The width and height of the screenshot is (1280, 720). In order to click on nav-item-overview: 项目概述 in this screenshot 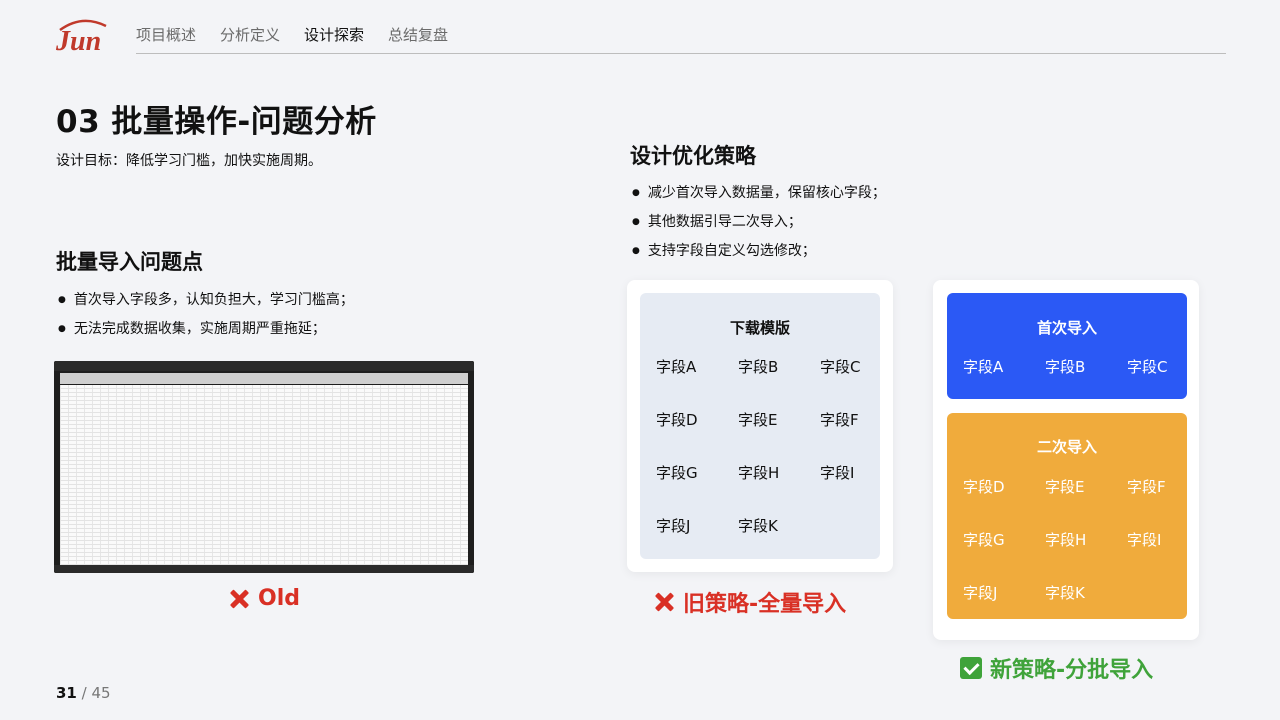, I will do `click(166, 34)`.